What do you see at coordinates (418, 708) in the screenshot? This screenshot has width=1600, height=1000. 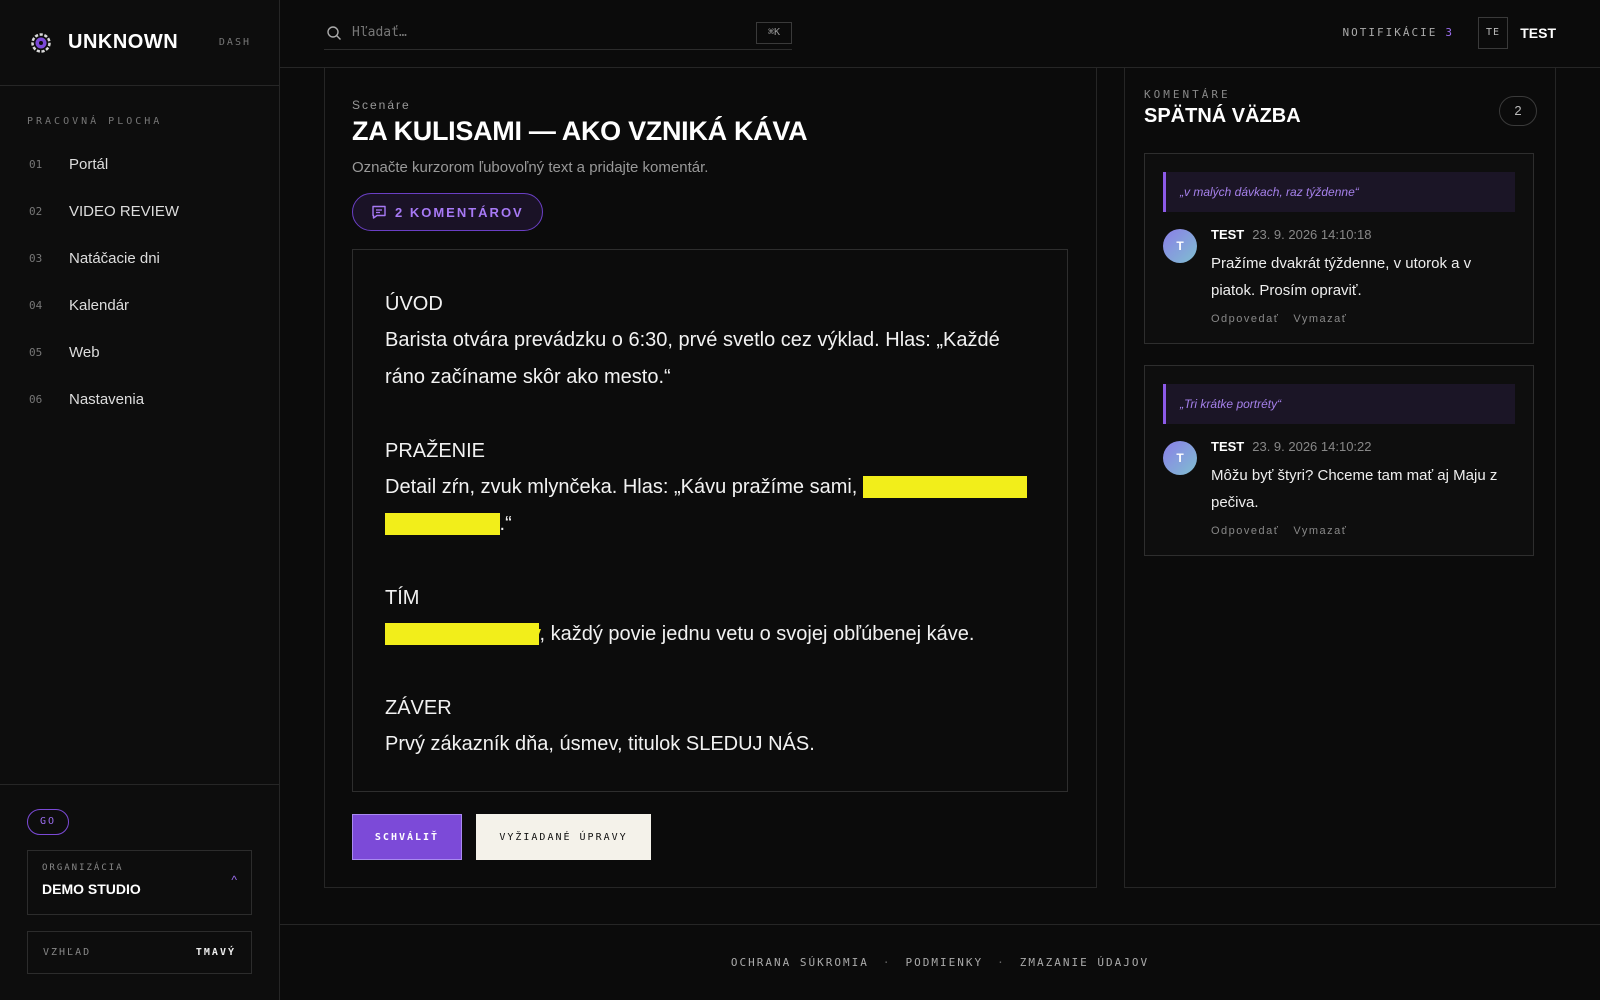 I see `scene-heading: ZÁVER` at bounding box center [418, 708].